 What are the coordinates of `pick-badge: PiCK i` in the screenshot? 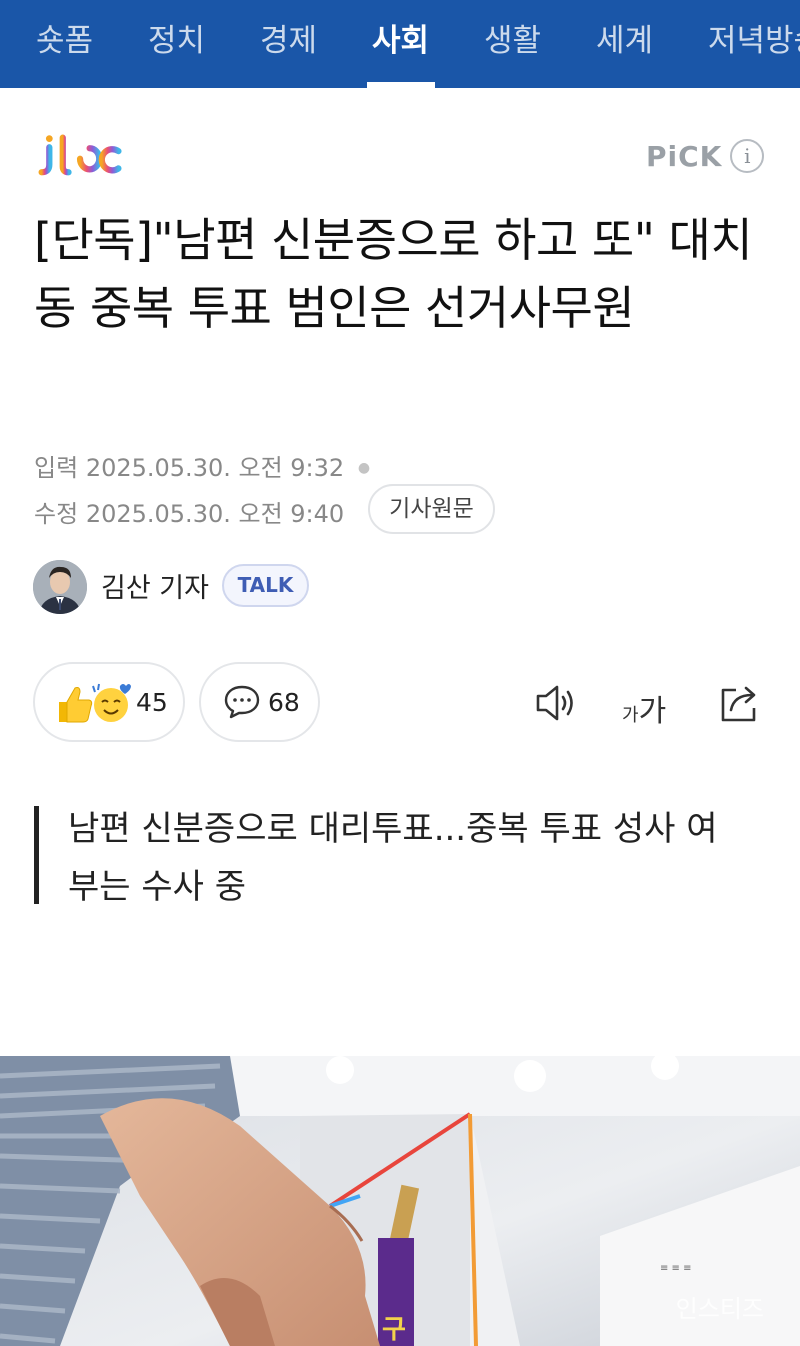 It's located at (705, 156).